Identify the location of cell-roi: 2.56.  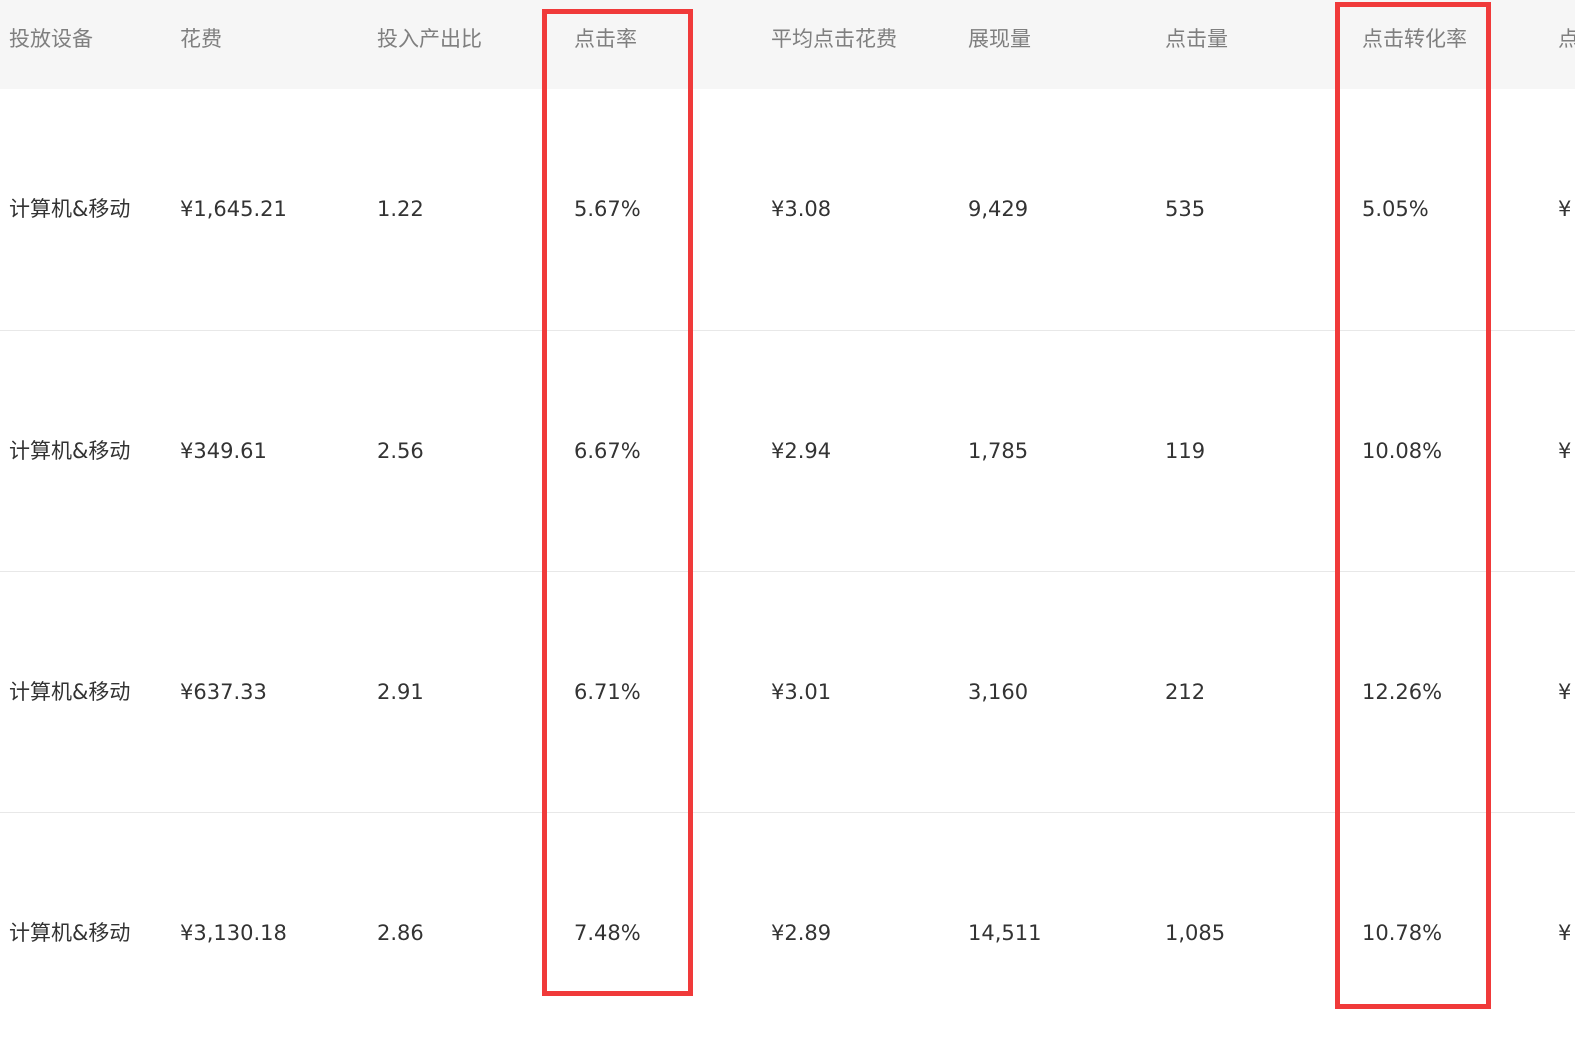
(400, 451).